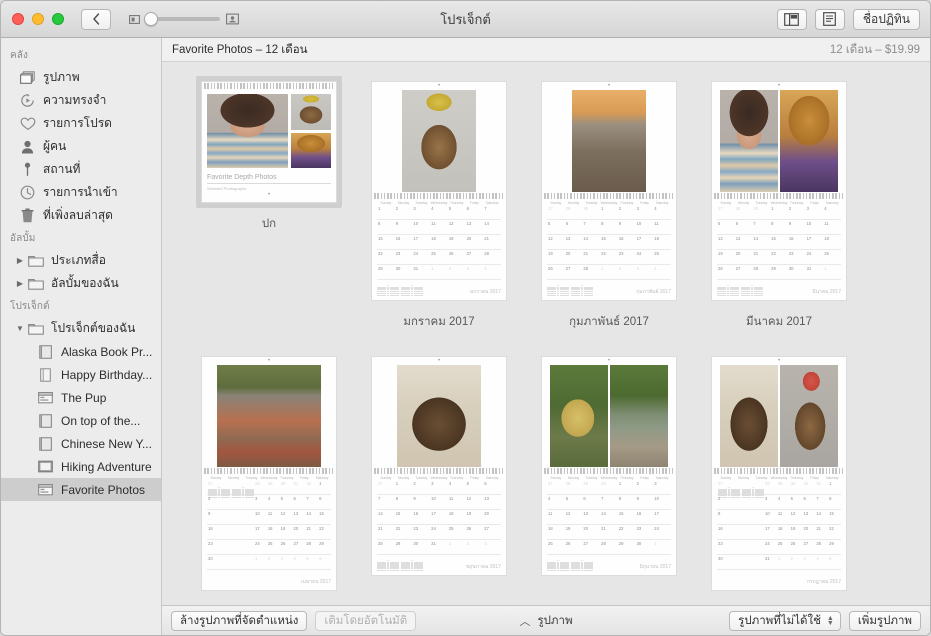  Describe the element at coordinates (81, 215) in the screenshot. I see `sidebar-item-recently-deleted: ที่เพิ่งลบล่าสุด` at that location.